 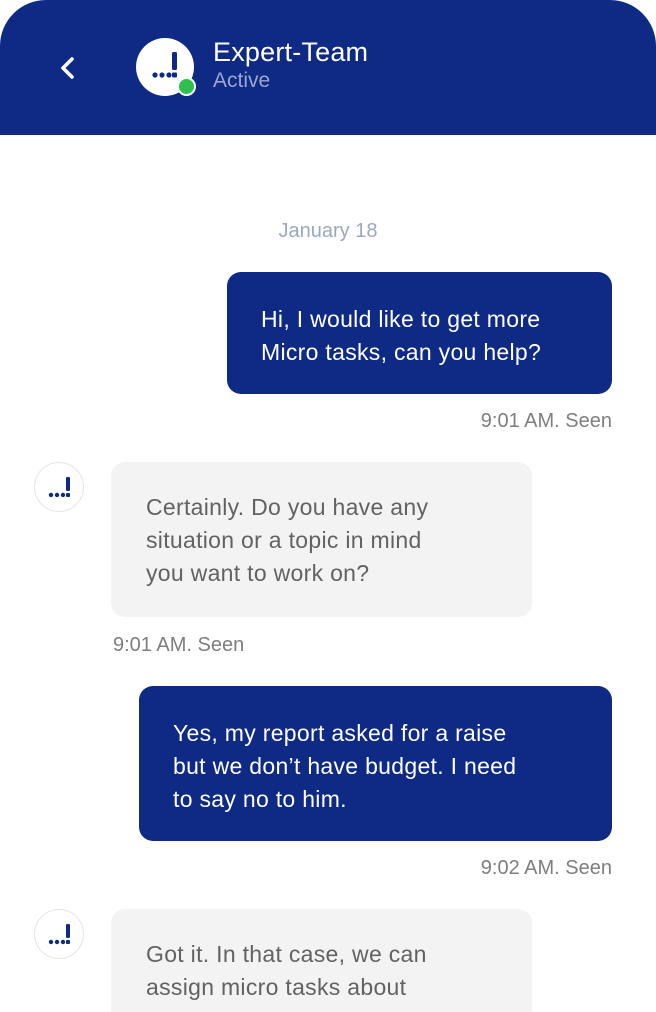 What do you see at coordinates (546, 868) in the screenshot?
I see `message-meta: 9:02 AM. Seen` at bounding box center [546, 868].